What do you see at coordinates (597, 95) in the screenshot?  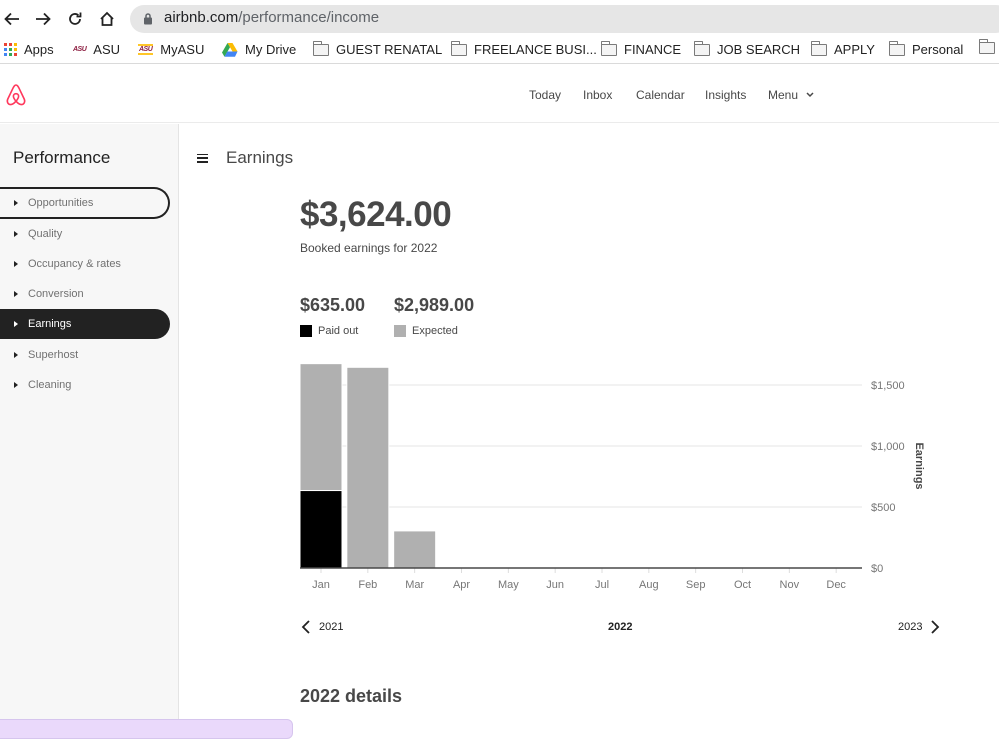 I see `nav-inbox: Inbox` at bounding box center [597, 95].